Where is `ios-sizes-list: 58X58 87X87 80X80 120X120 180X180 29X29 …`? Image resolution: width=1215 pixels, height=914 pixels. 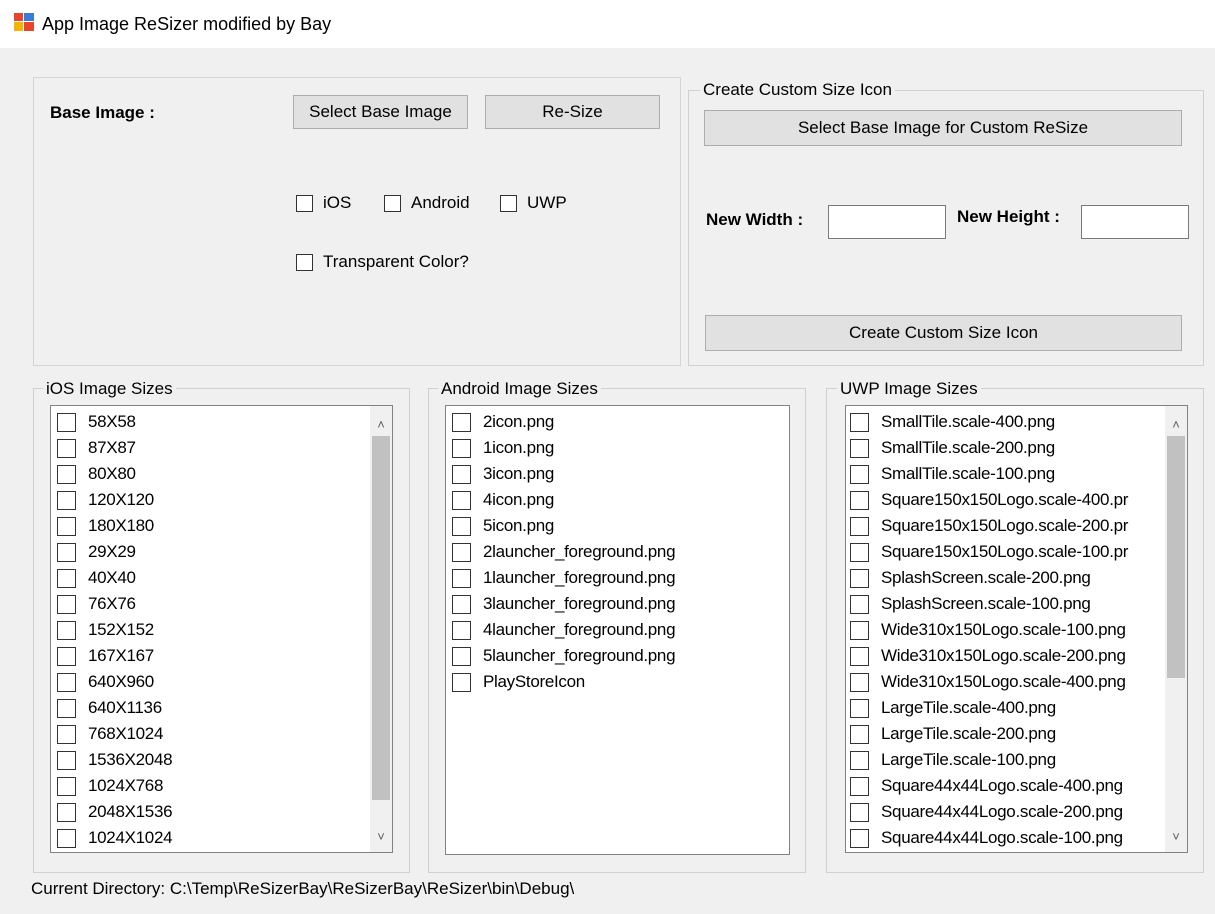
ios-sizes-list: 58X58 87X87 80X80 120X120 180X180 29X29 … is located at coordinates (221, 629).